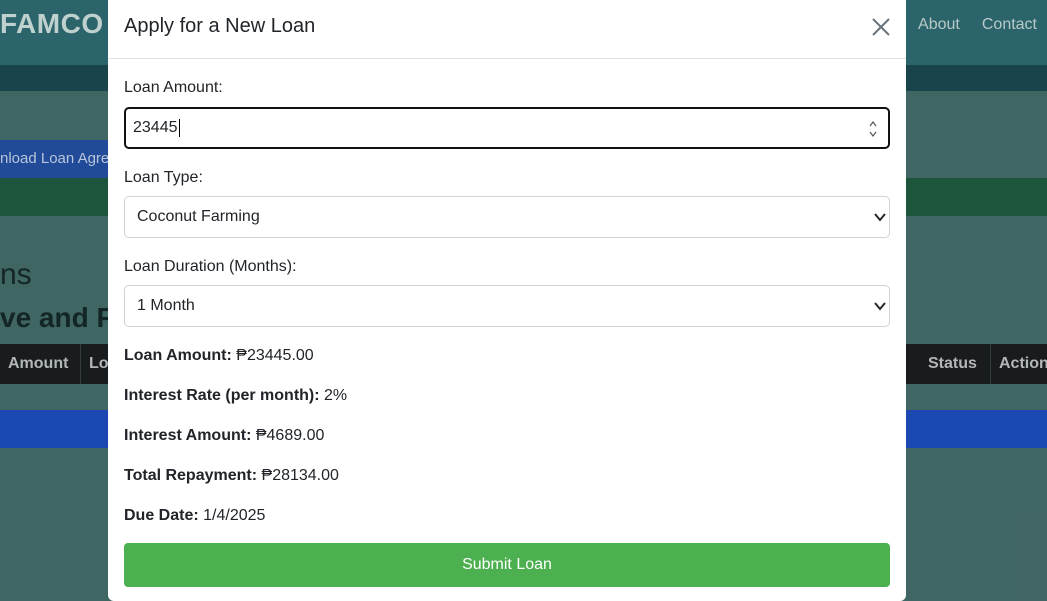  What do you see at coordinates (873, 129) in the screenshot?
I see `number-spinner-icon` at bounding box center [873, 129].